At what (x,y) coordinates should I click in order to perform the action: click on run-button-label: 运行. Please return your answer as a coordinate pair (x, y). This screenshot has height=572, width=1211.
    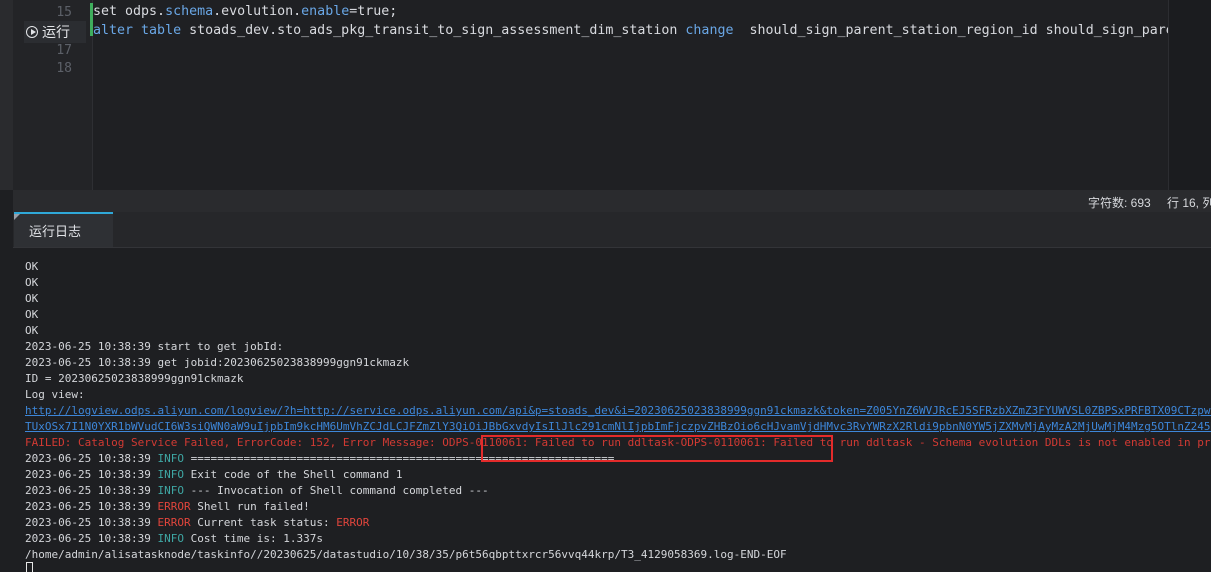
    Looking at the image, I should click on (56, 32).